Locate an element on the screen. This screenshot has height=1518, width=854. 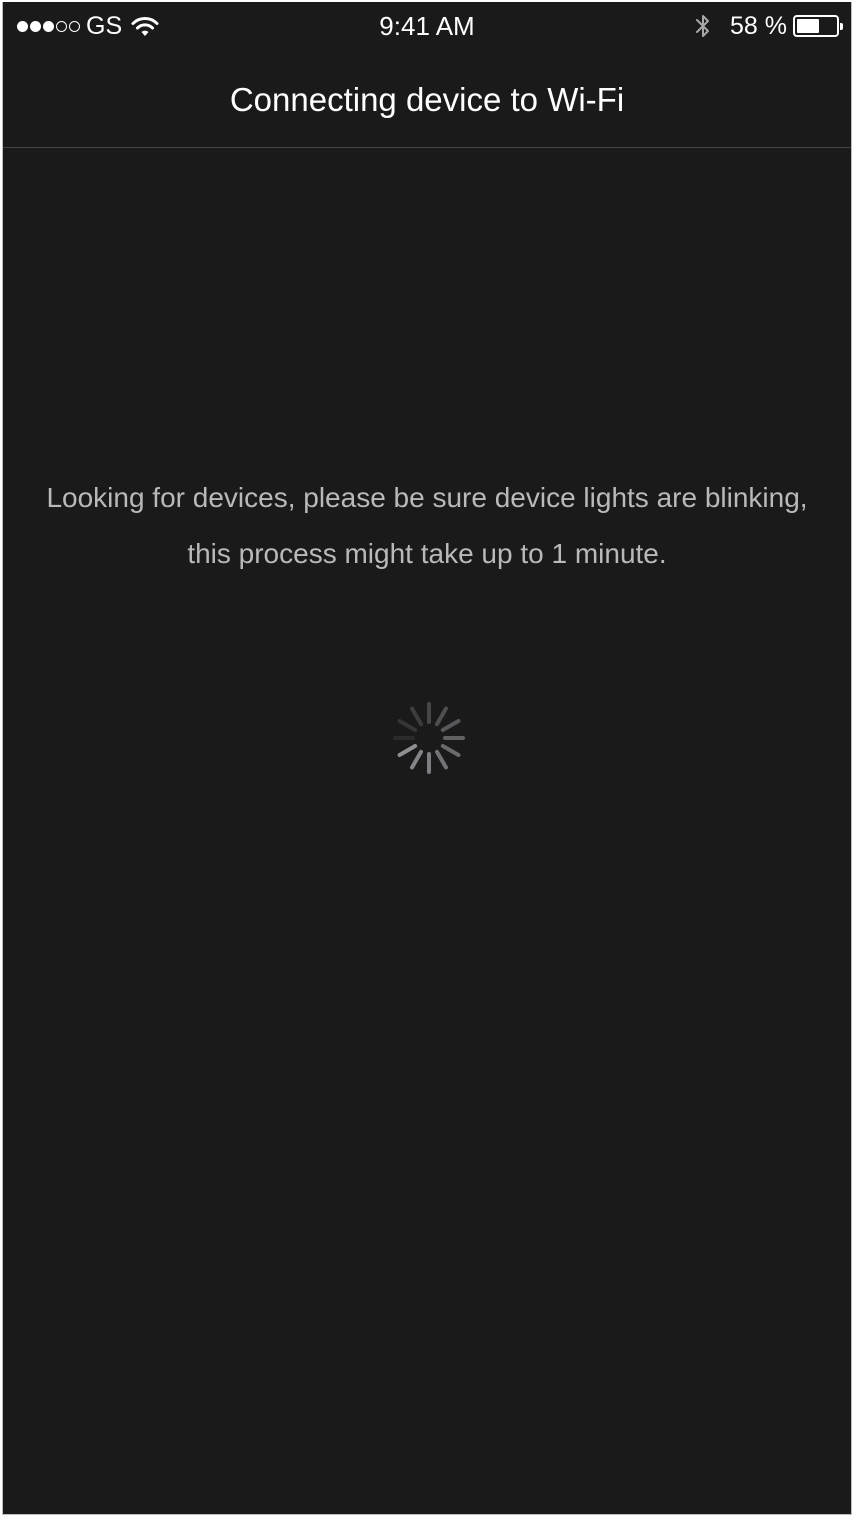
bluetooth-icon is located at coordinates (703, 26).